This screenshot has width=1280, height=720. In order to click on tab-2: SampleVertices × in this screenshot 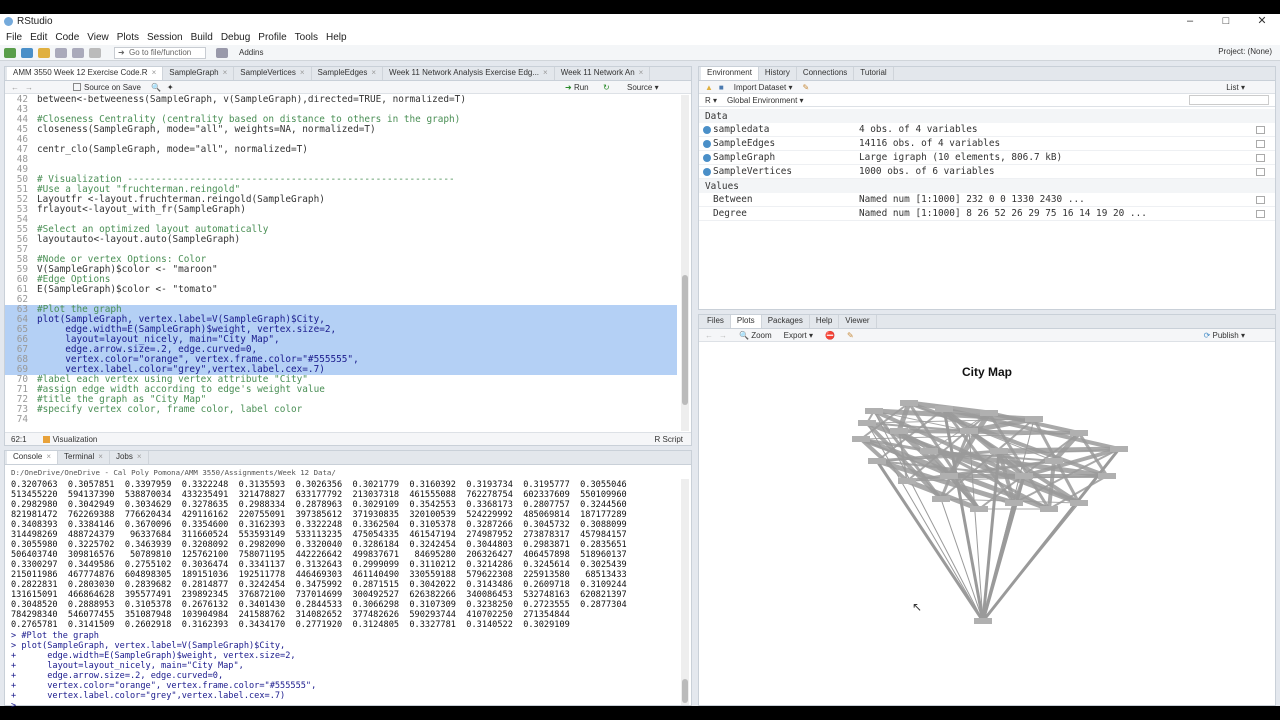, I will do `click(273, 73)`.